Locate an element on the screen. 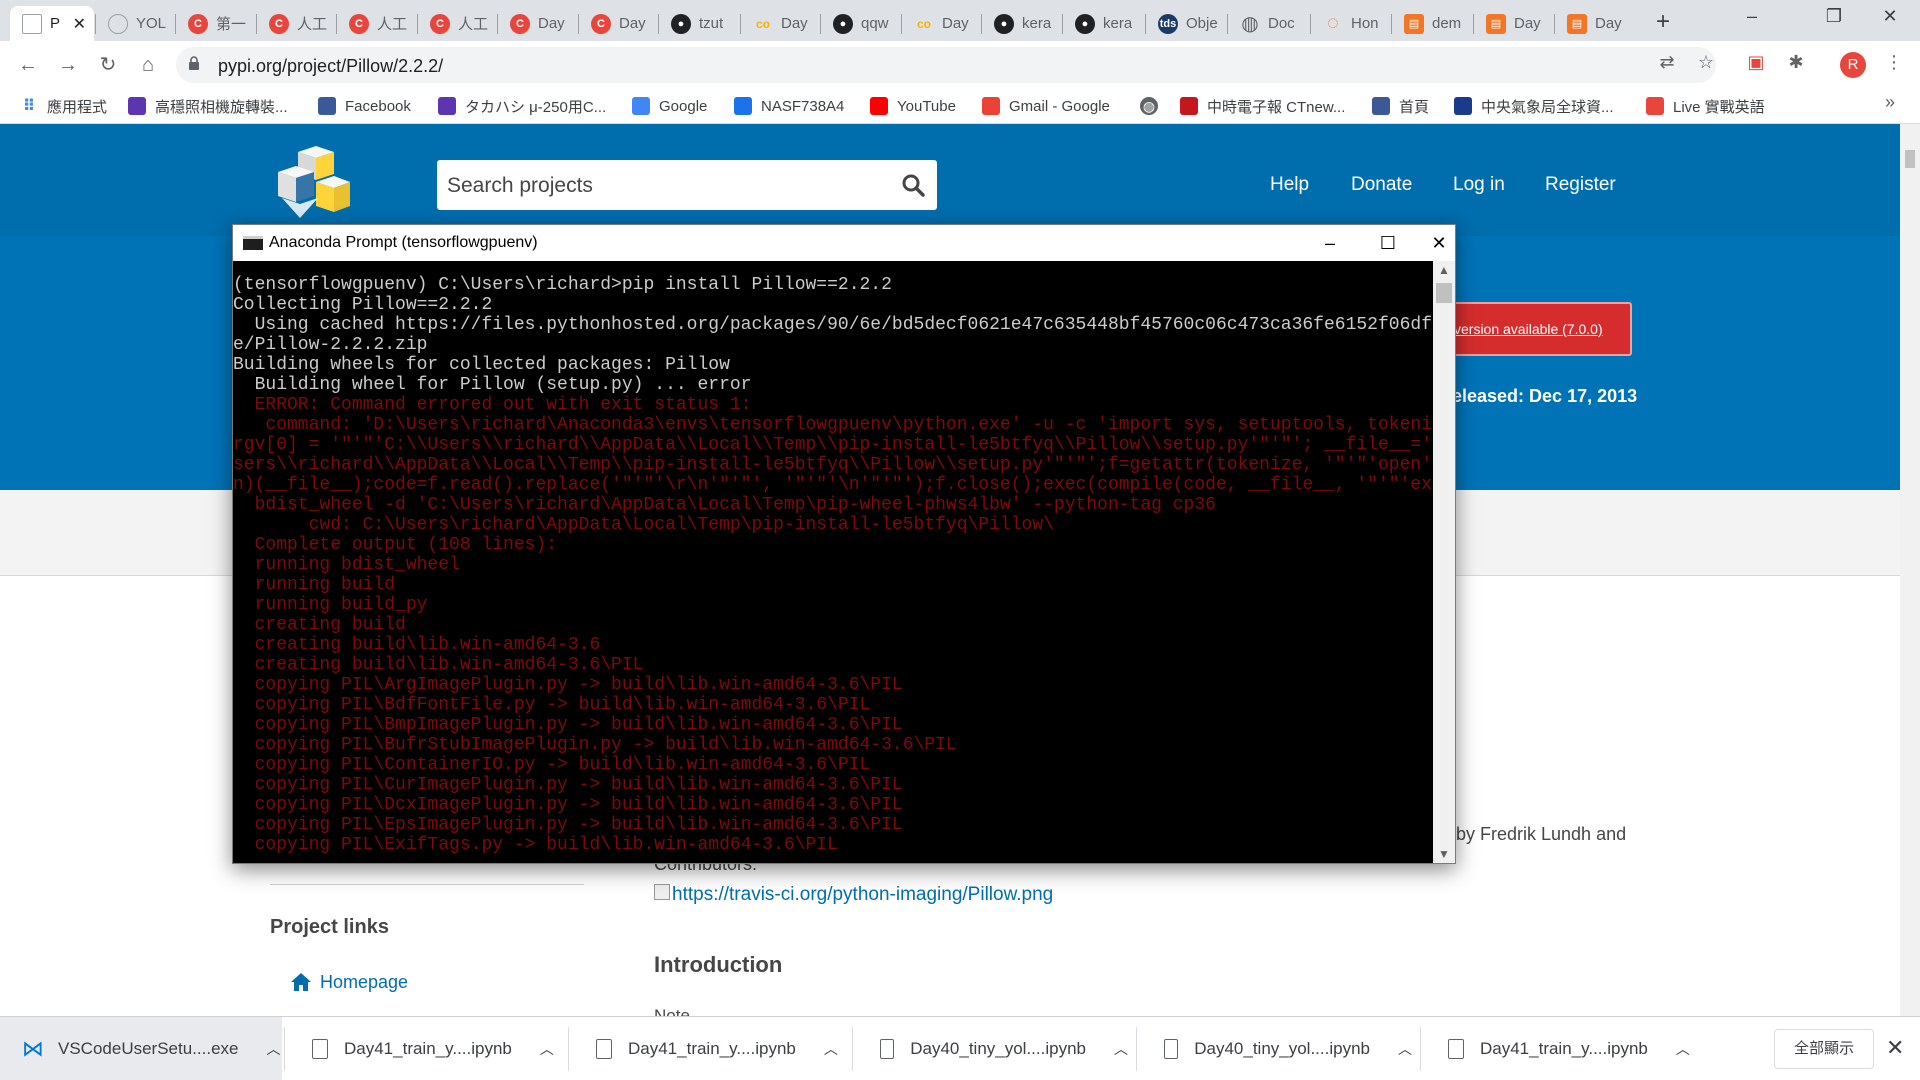 The height and width of the screenshot is (1080, 1920). home-icon: ⌂ is located at coordinates (148, 65).